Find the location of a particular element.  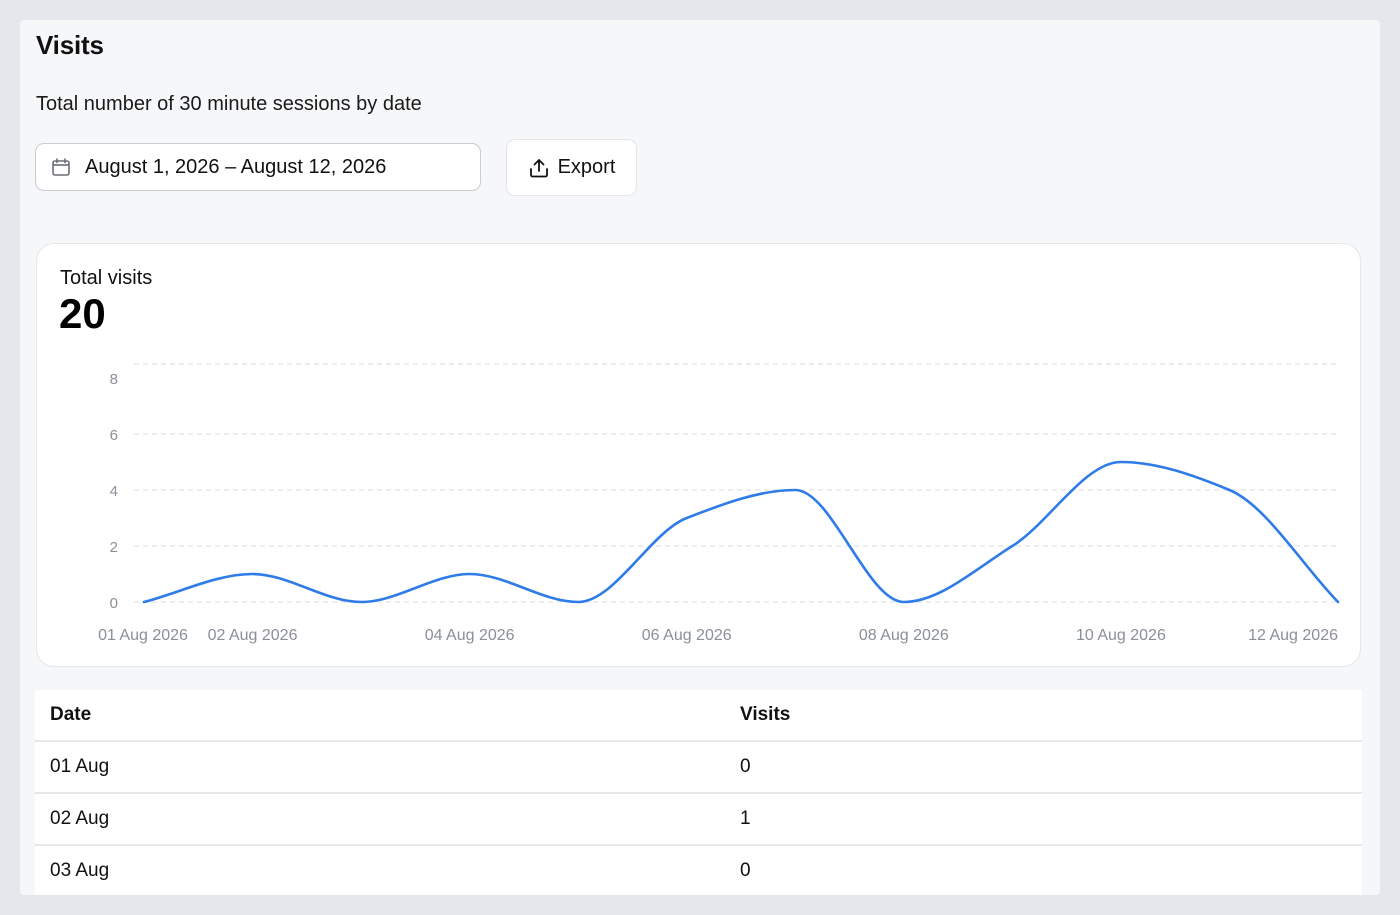

series-line-visits is located at coordinates (741, 532).